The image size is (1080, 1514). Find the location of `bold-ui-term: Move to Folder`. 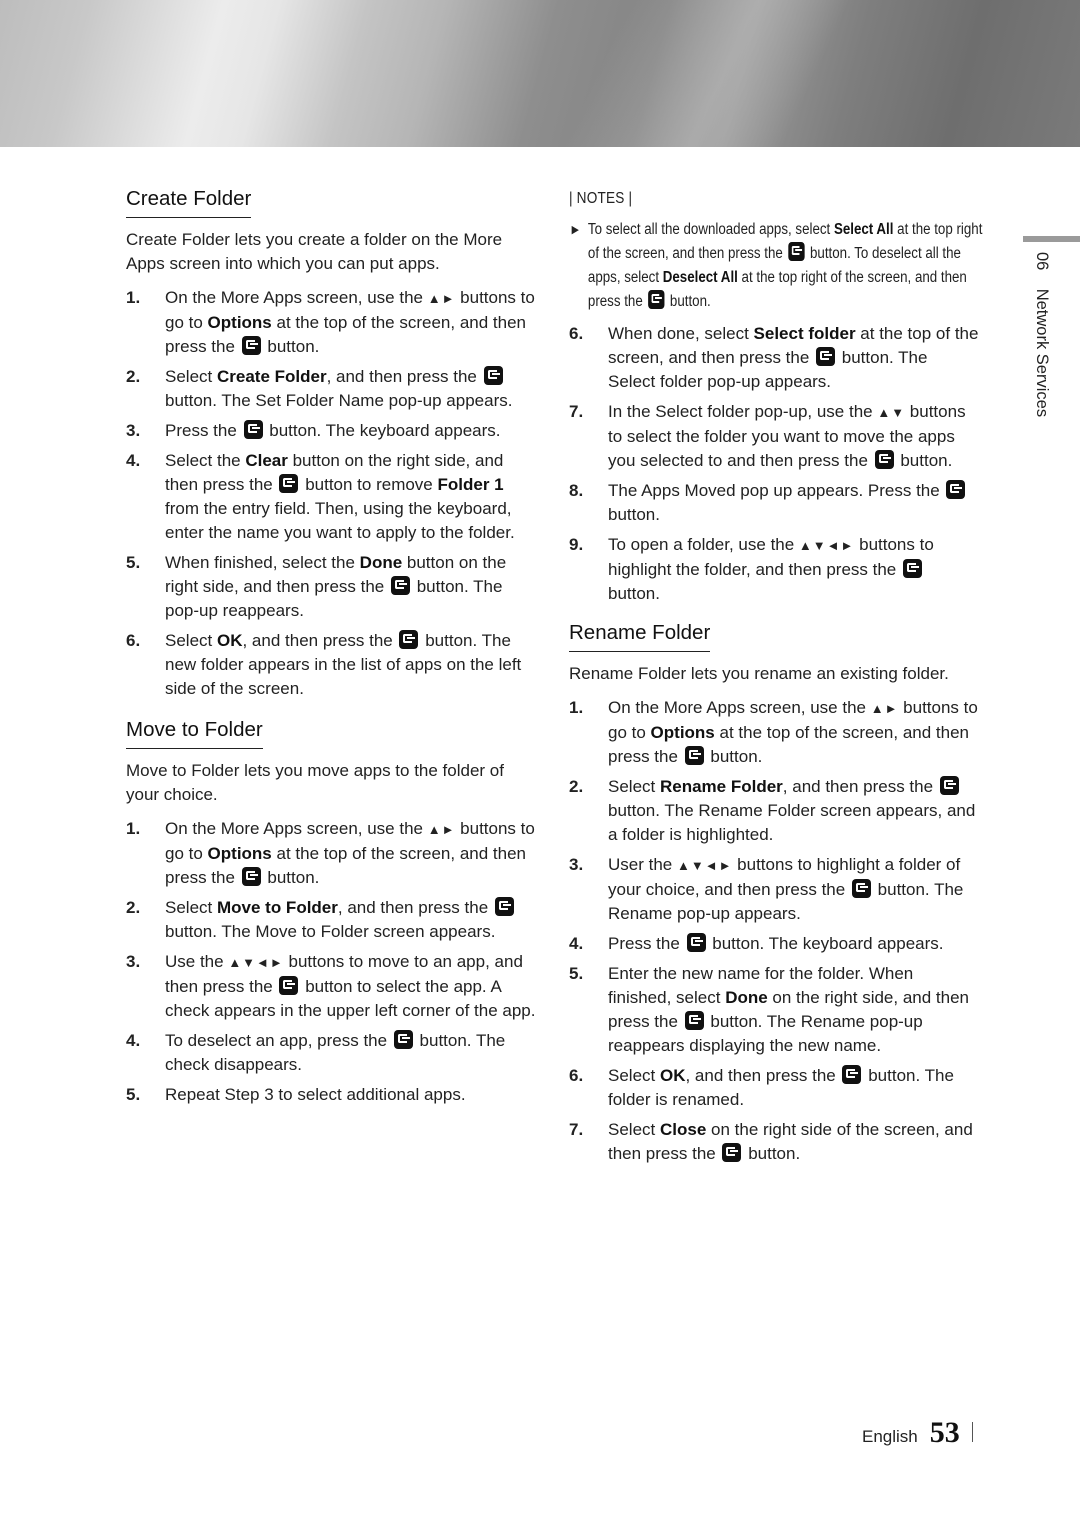

bold-ui-term: Move to Folder is located at coordinates (277, 907).